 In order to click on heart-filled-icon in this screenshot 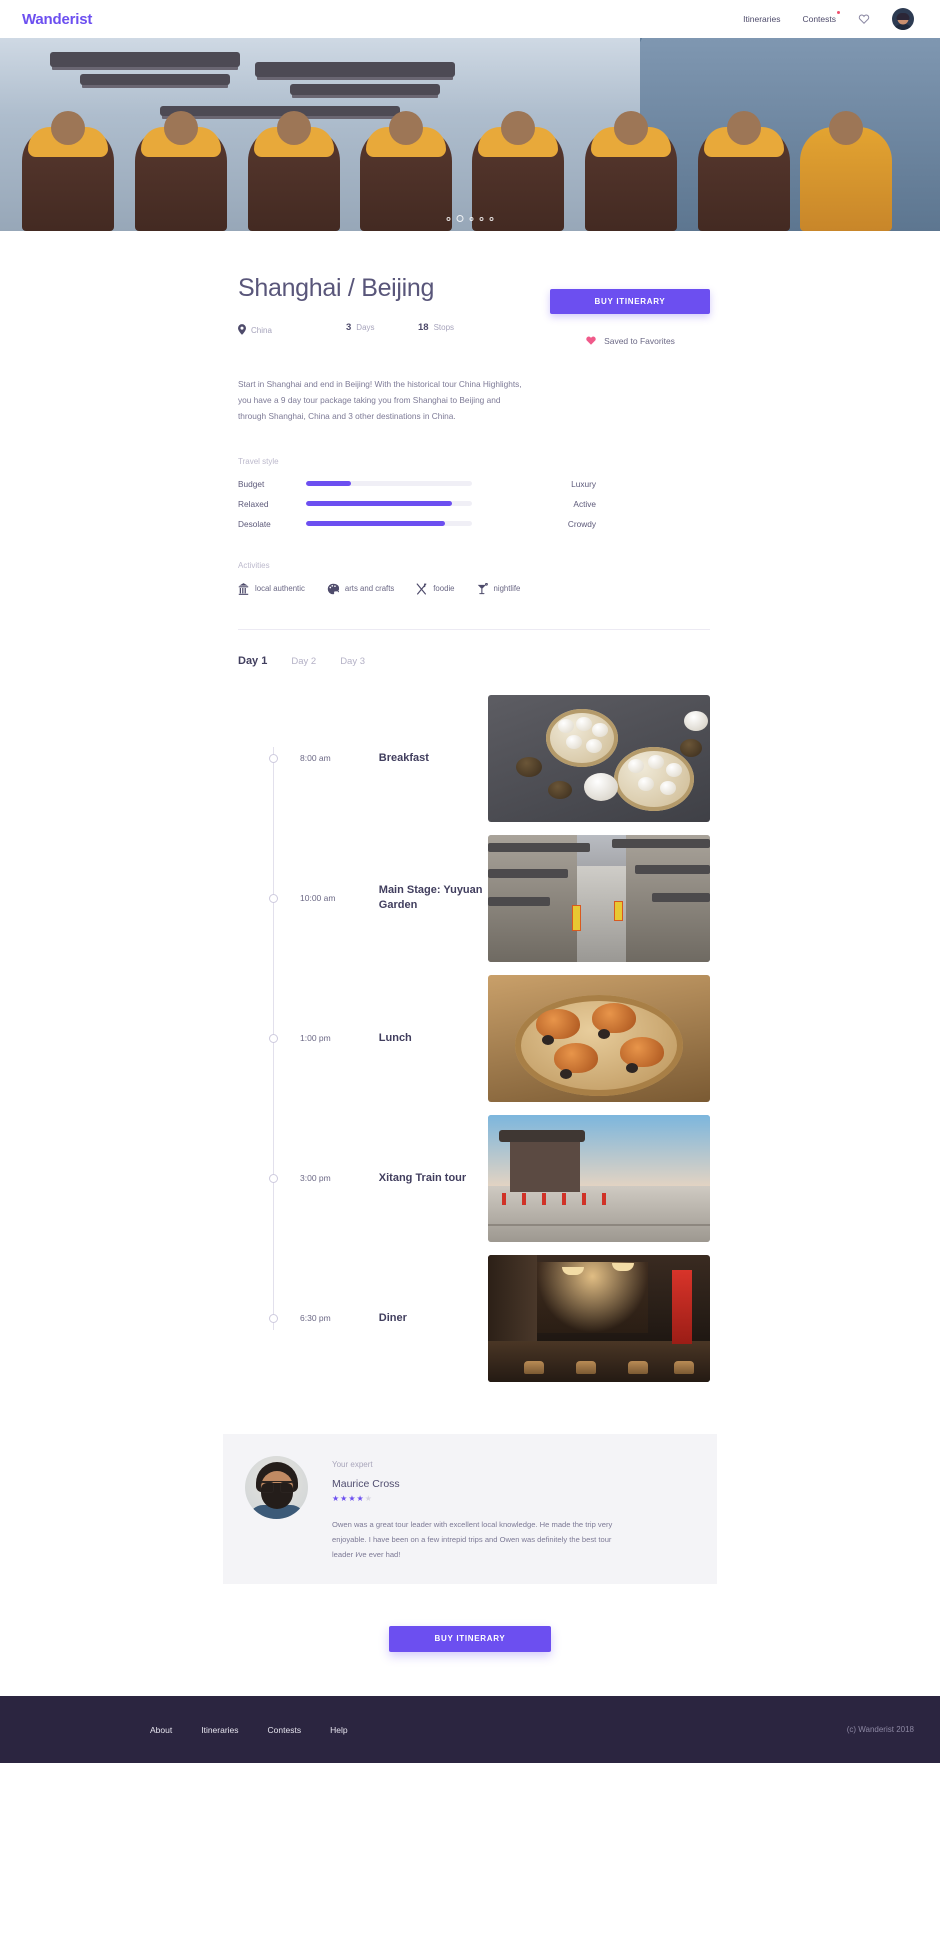, I will do `click(591, 341)`.